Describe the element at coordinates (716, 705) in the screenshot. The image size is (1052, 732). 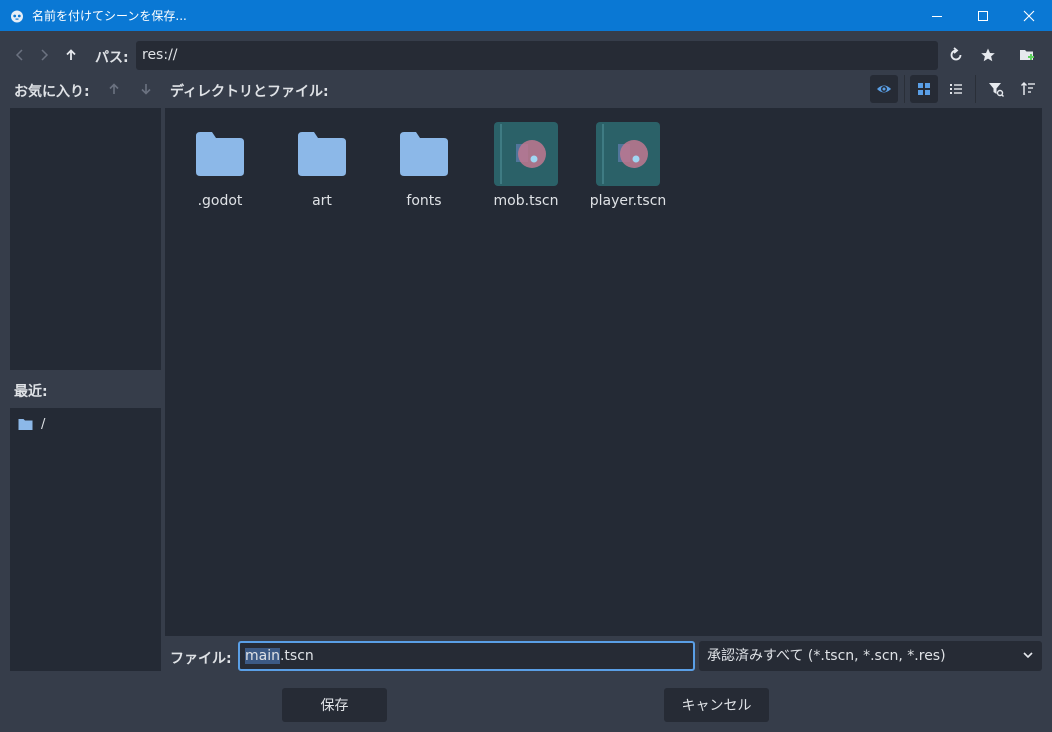
I see `cancel-button: キャンセル` at that location.